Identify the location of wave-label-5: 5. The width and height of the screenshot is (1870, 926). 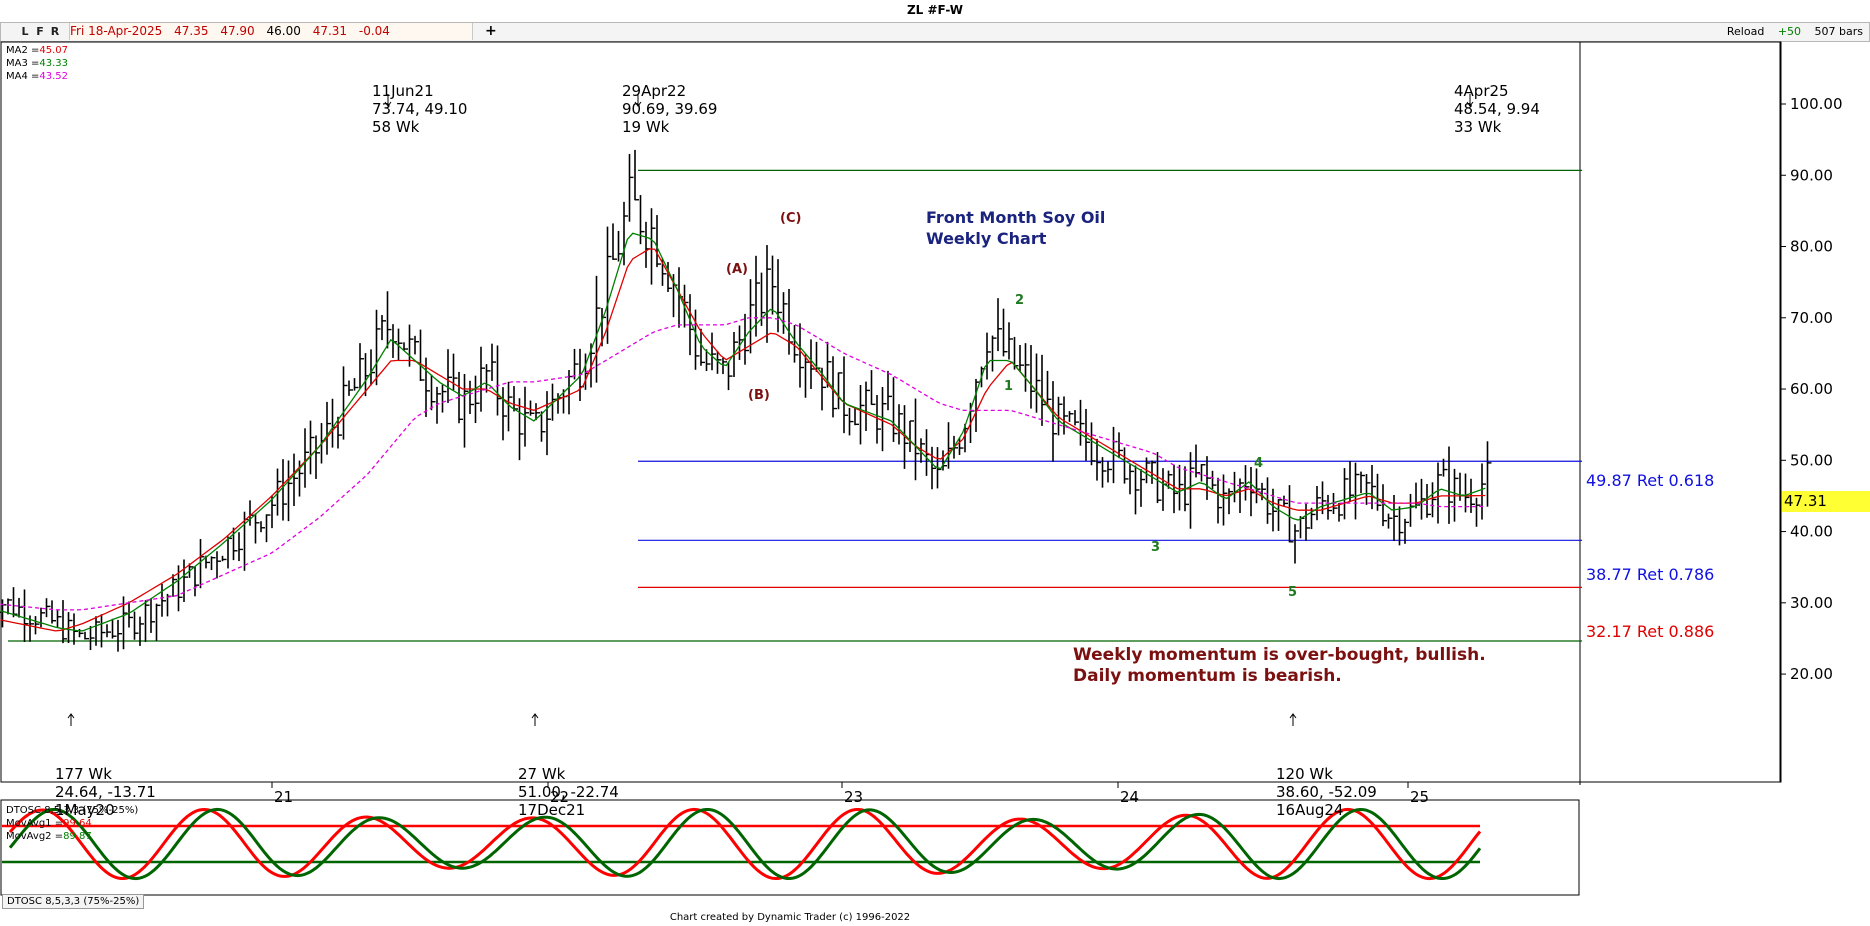
(1293, 592).